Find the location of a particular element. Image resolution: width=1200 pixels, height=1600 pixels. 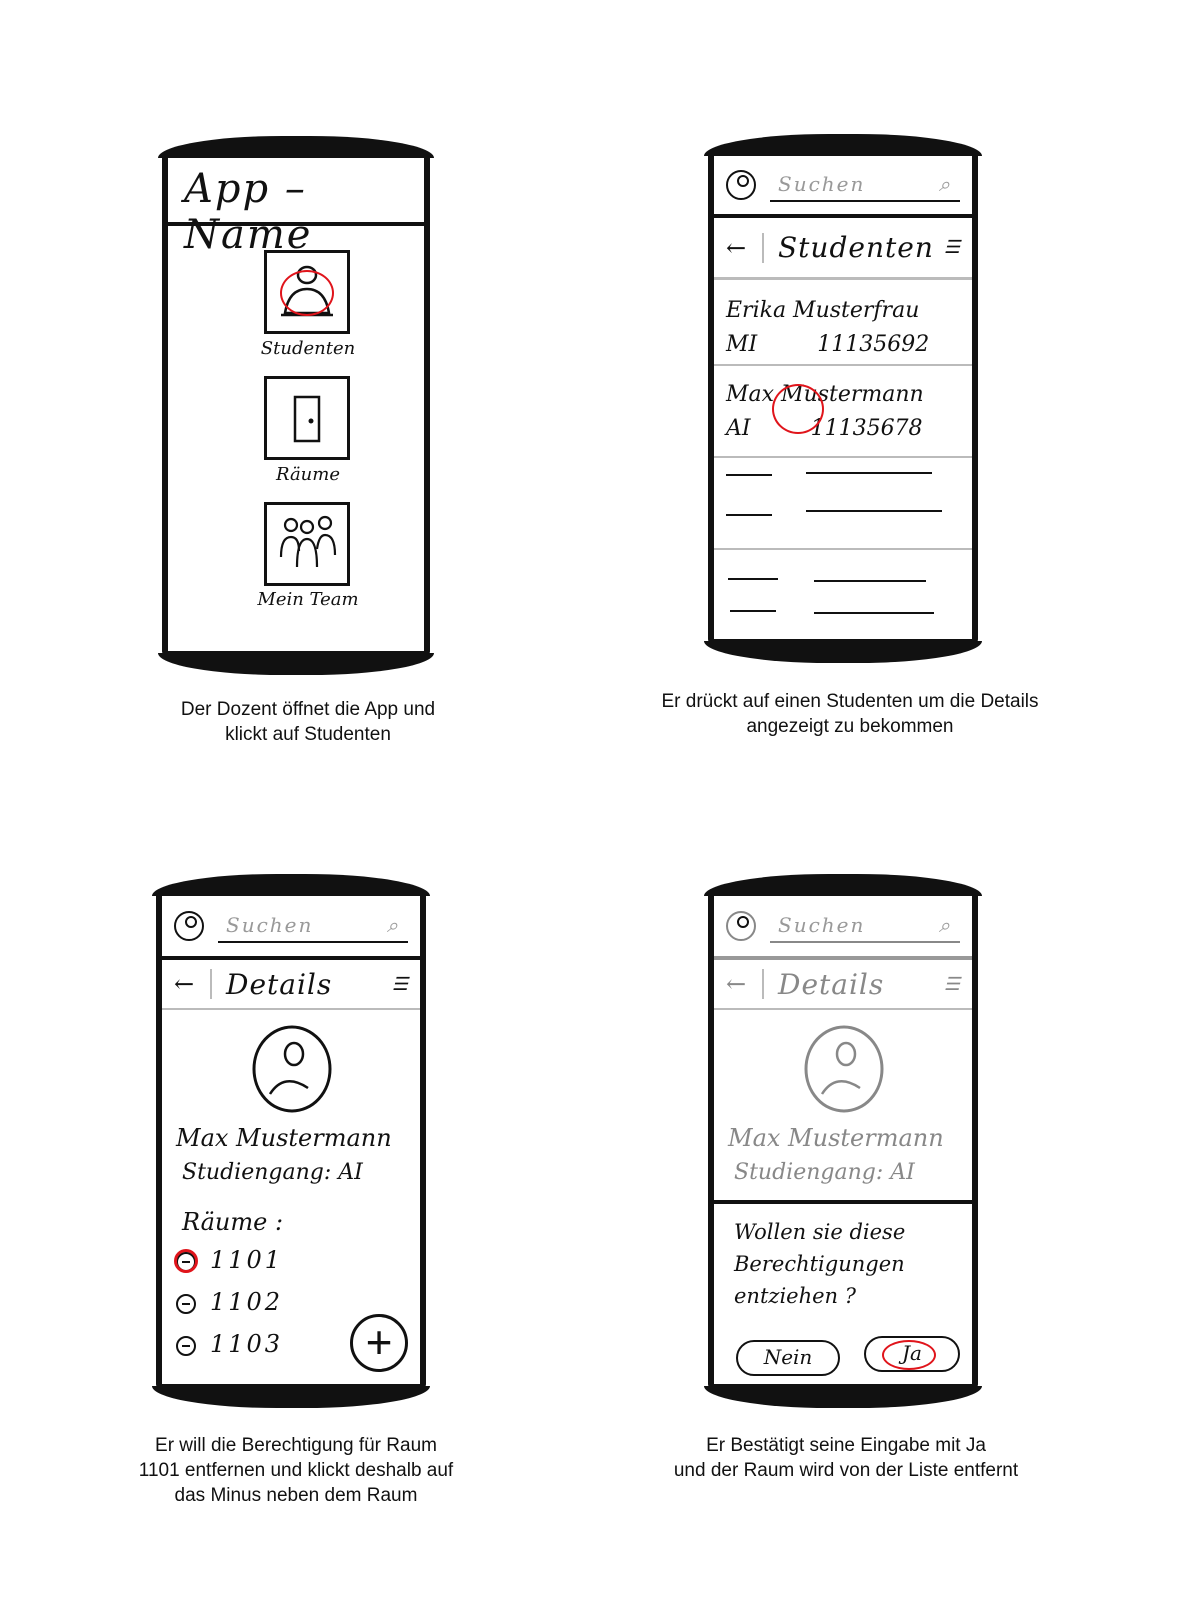

student-number: 11135692 is located at coordinates (873, 344).